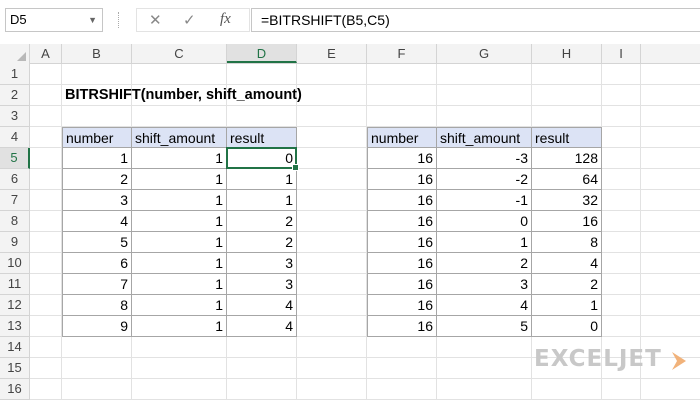 This screenshot has width=700, height=400. I want to click on column-header-g: G, so click(484, 53).